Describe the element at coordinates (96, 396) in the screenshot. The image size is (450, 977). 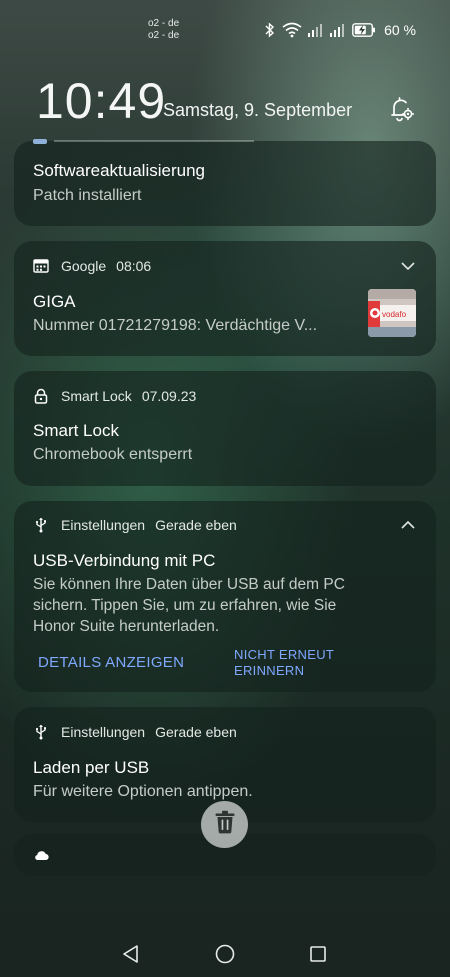
I see `app-name: Smart Lock` at that location.